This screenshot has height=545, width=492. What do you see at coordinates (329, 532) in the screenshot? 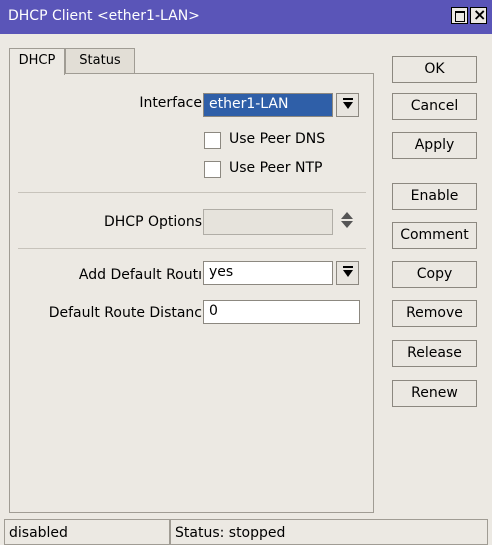
I see `status-text: Status: stopped` at bounding box center [329, 532].